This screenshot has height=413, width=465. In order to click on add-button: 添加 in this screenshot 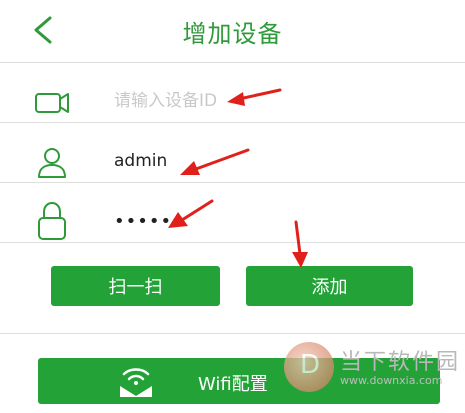, I will do `click(329, 286)`.